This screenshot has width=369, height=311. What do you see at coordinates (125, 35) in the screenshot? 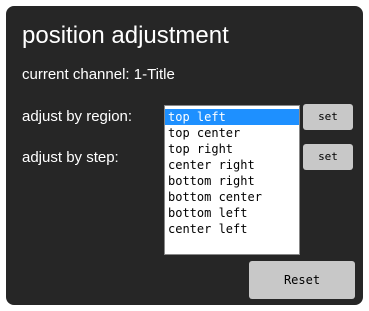
I see `panel-title: position adjustment` at bounding box center [125, 35].